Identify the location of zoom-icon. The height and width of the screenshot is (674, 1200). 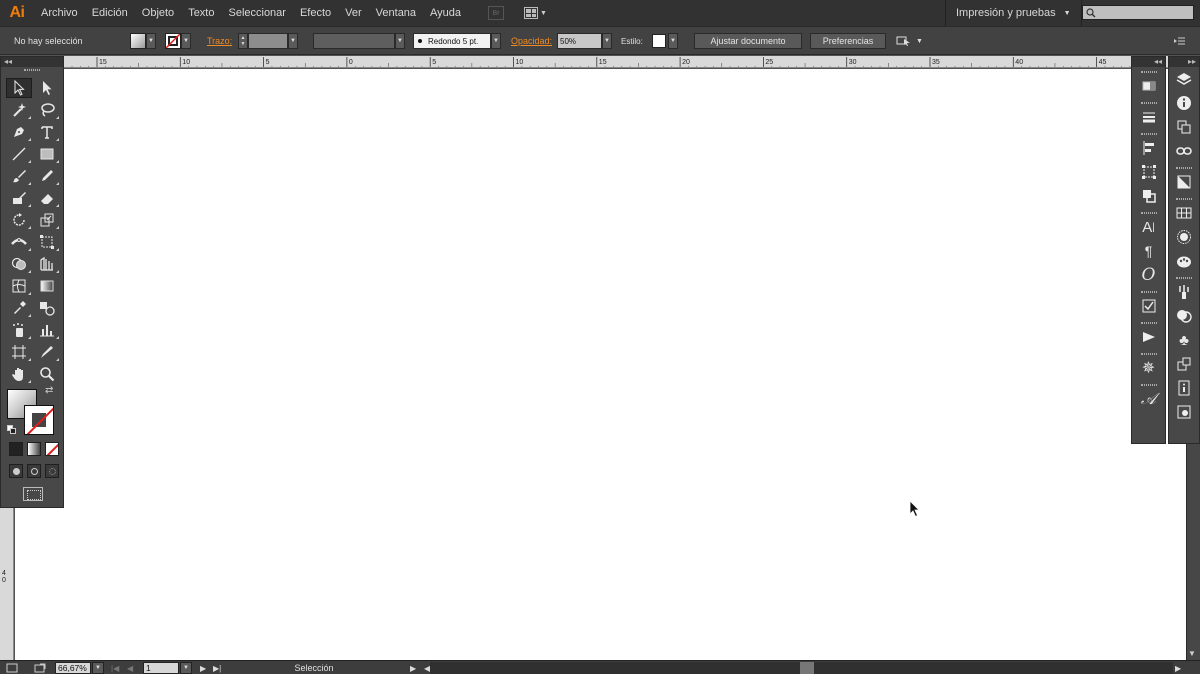
(47, 374).